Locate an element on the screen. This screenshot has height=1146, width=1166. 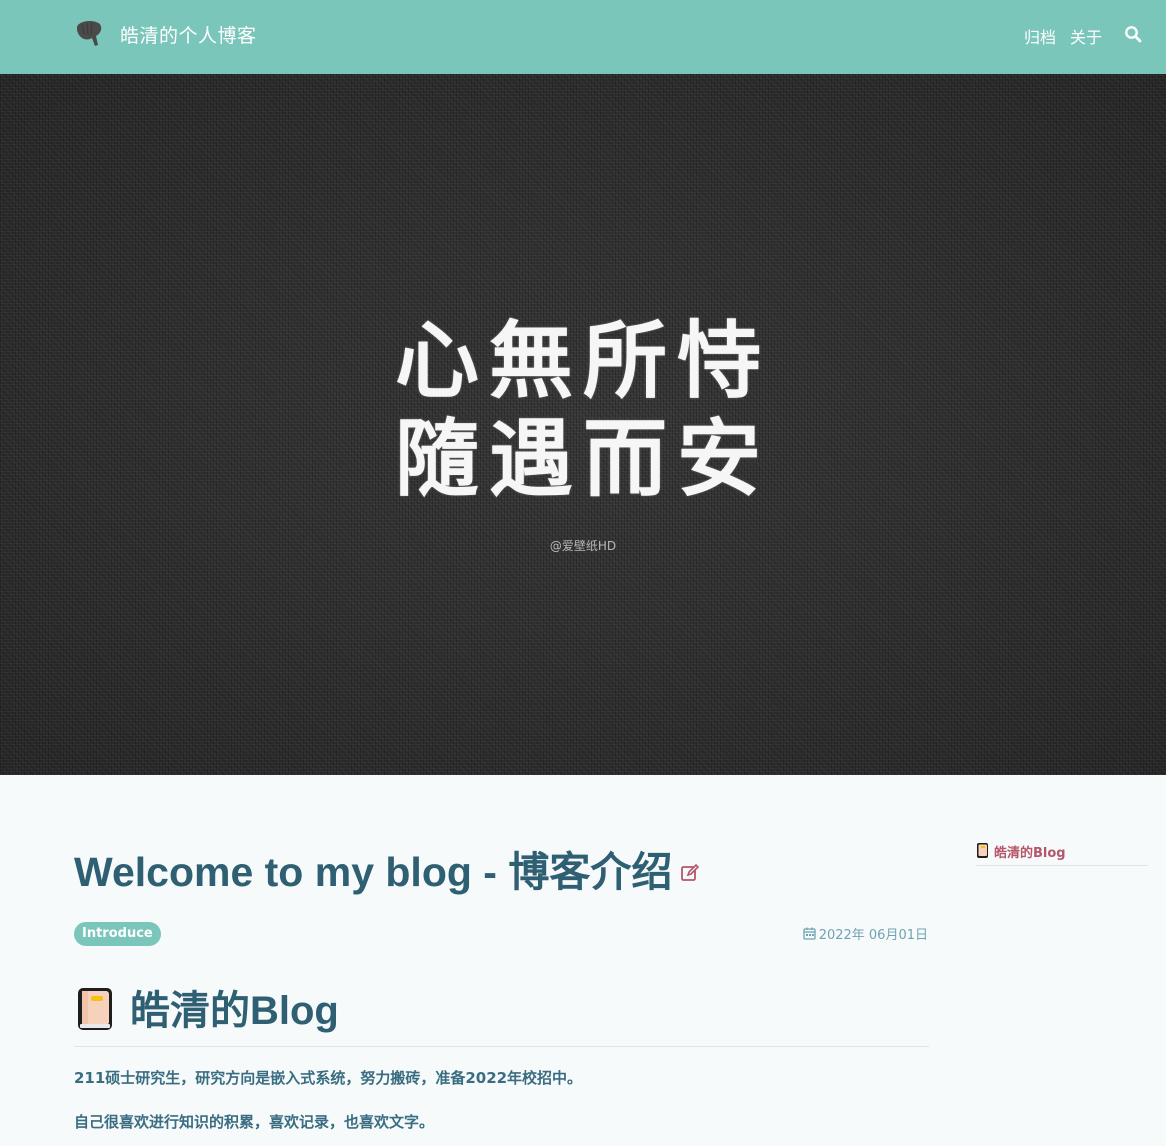
hero-image-credit: @爱壁纸HD is located at coordinates (583, 546).